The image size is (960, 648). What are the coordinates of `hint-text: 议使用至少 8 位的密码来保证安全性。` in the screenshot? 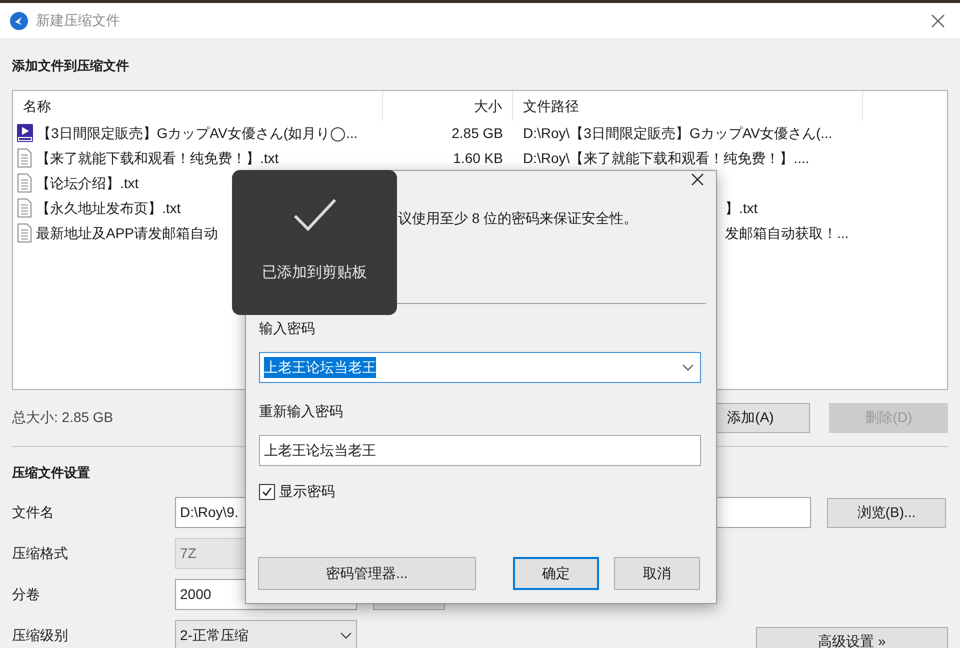 It's located at (518, 218).